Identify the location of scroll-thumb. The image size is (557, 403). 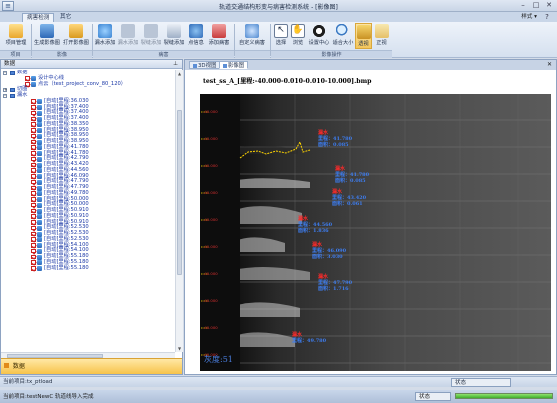
(179, 192).